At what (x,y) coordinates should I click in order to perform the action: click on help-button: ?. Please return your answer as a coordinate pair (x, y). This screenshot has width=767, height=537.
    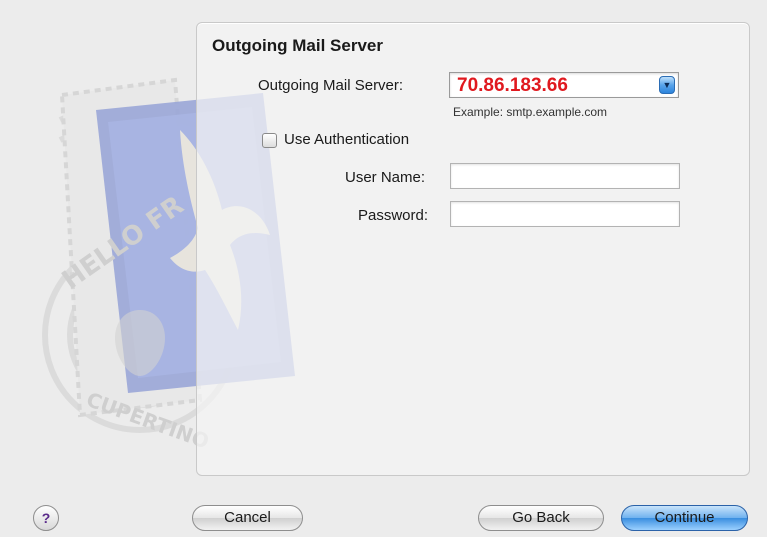
    Looking at the image, I should click on (46, 518).